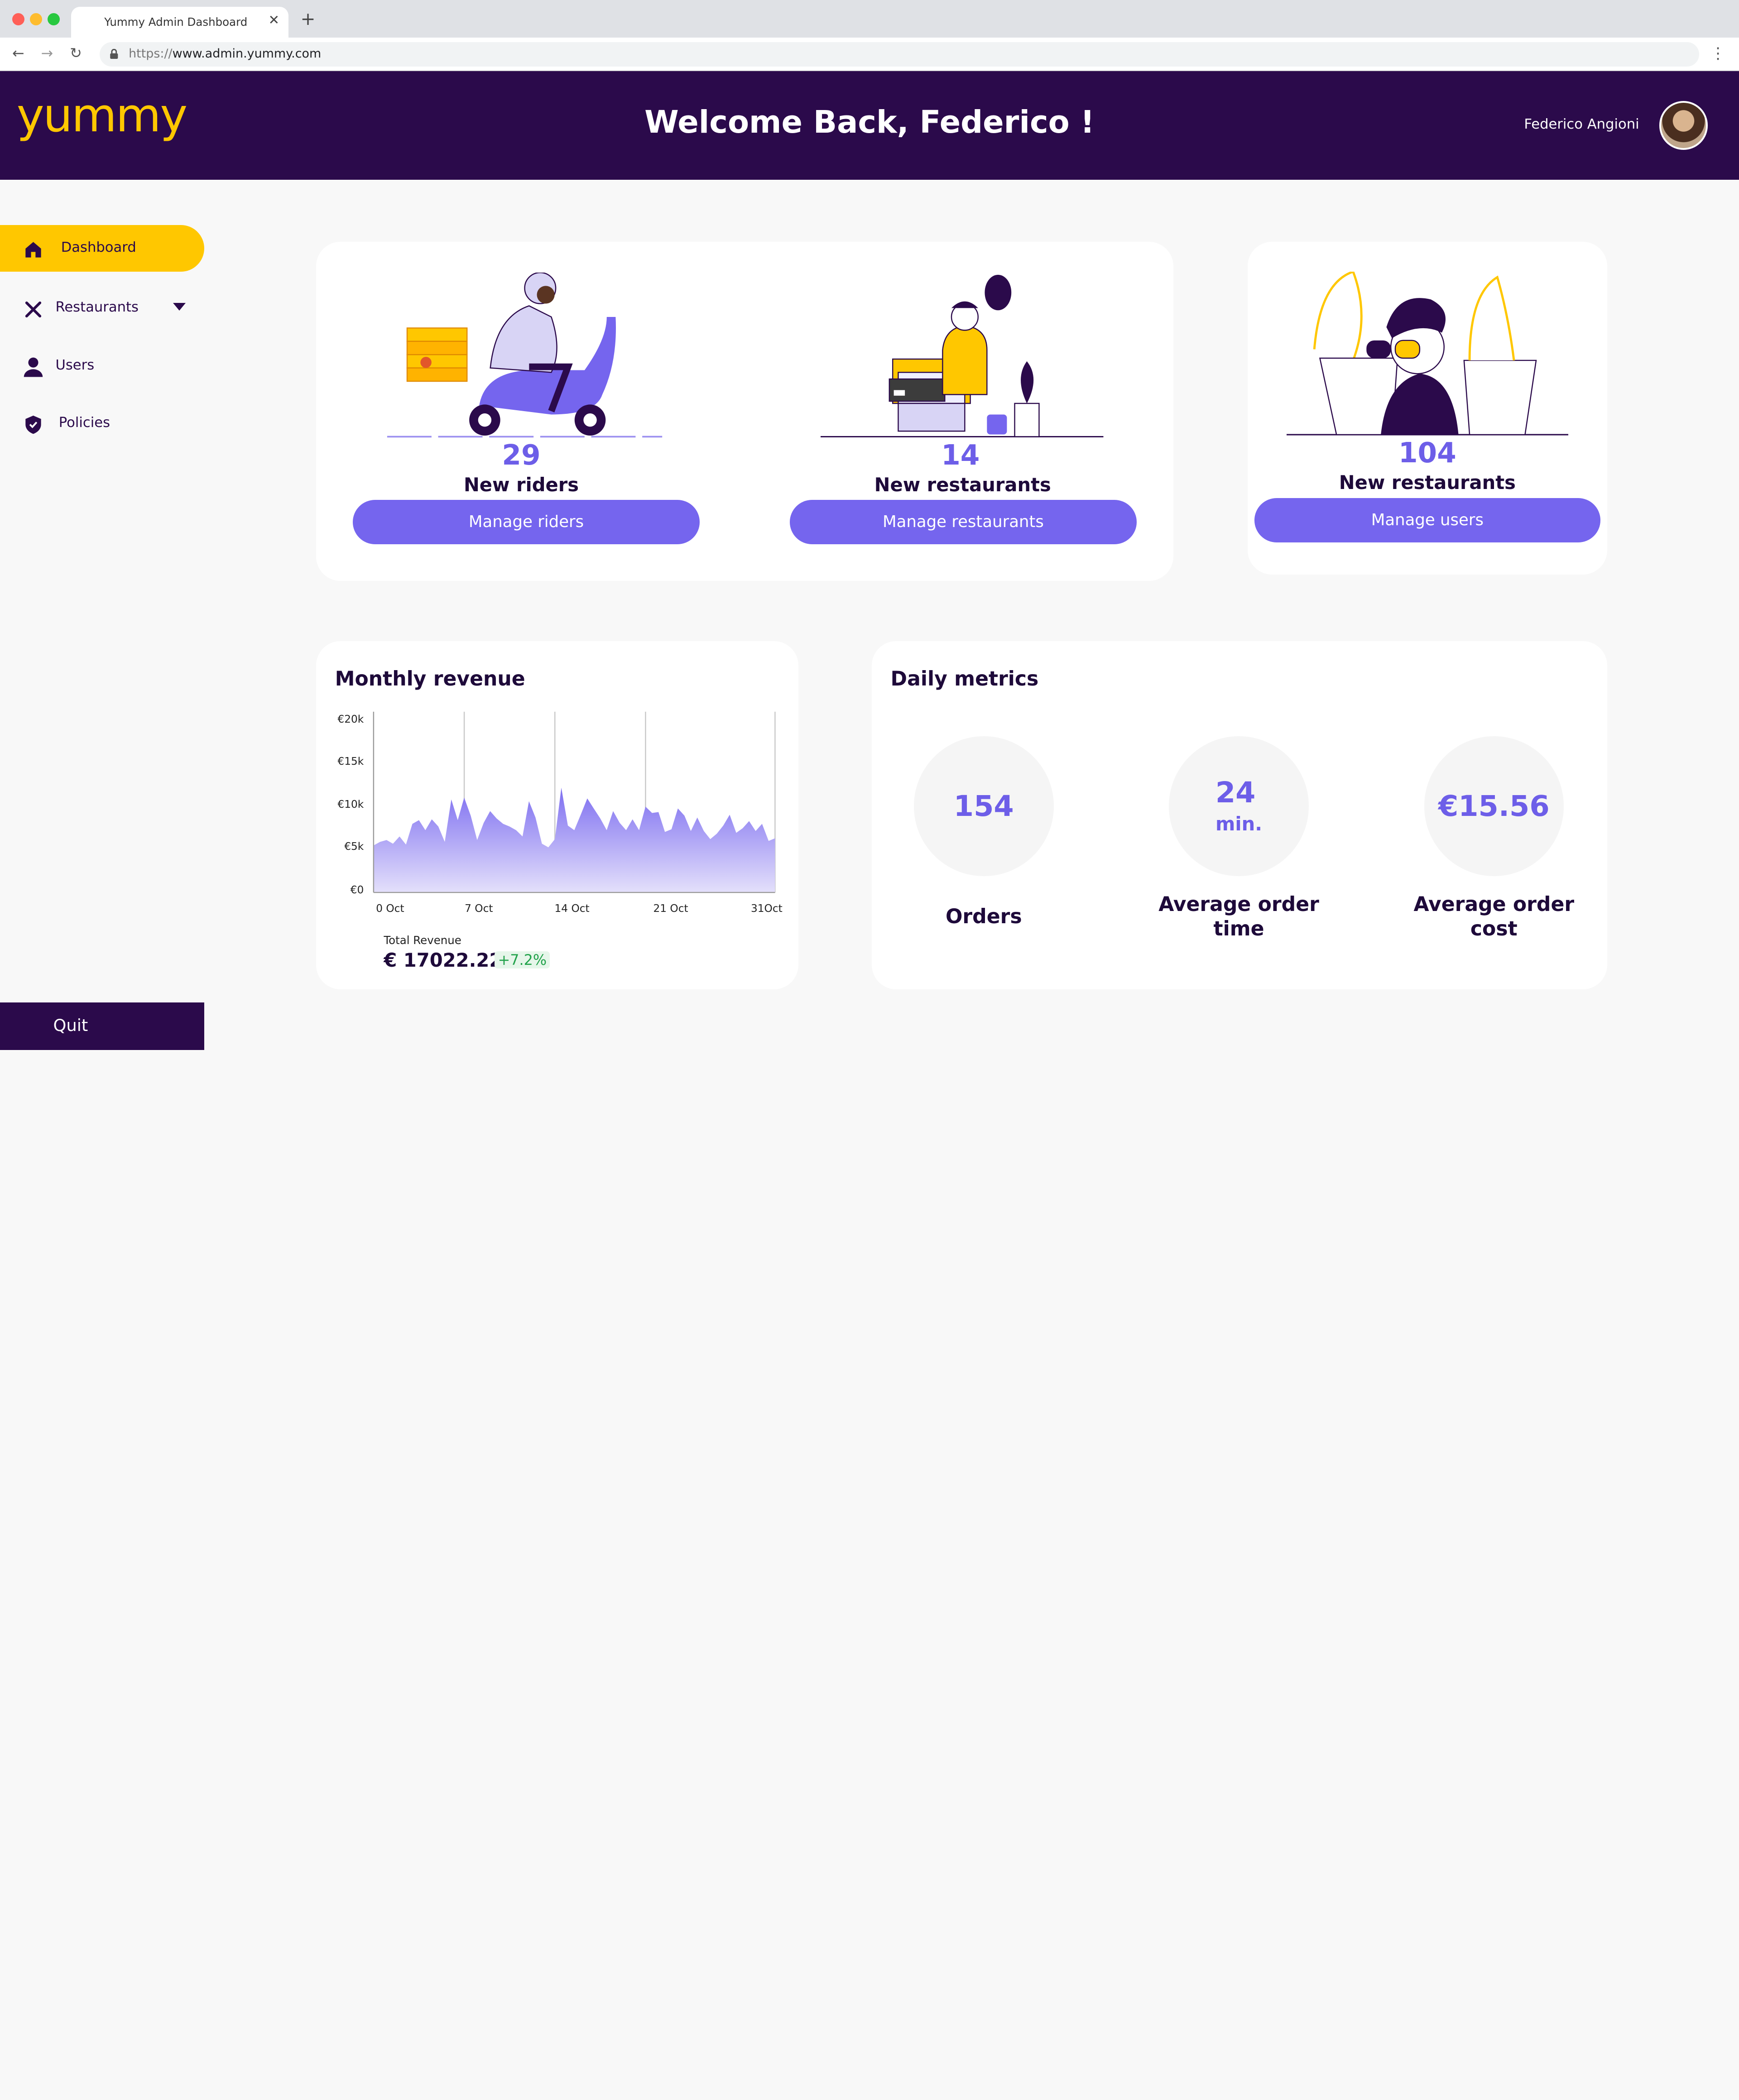 The height and width of the screenshot is (2100, 1739). Describe the element at coordinates (964, 679) in the screenshot. I see `daily-metrics-title: Daily metrics` at that location.